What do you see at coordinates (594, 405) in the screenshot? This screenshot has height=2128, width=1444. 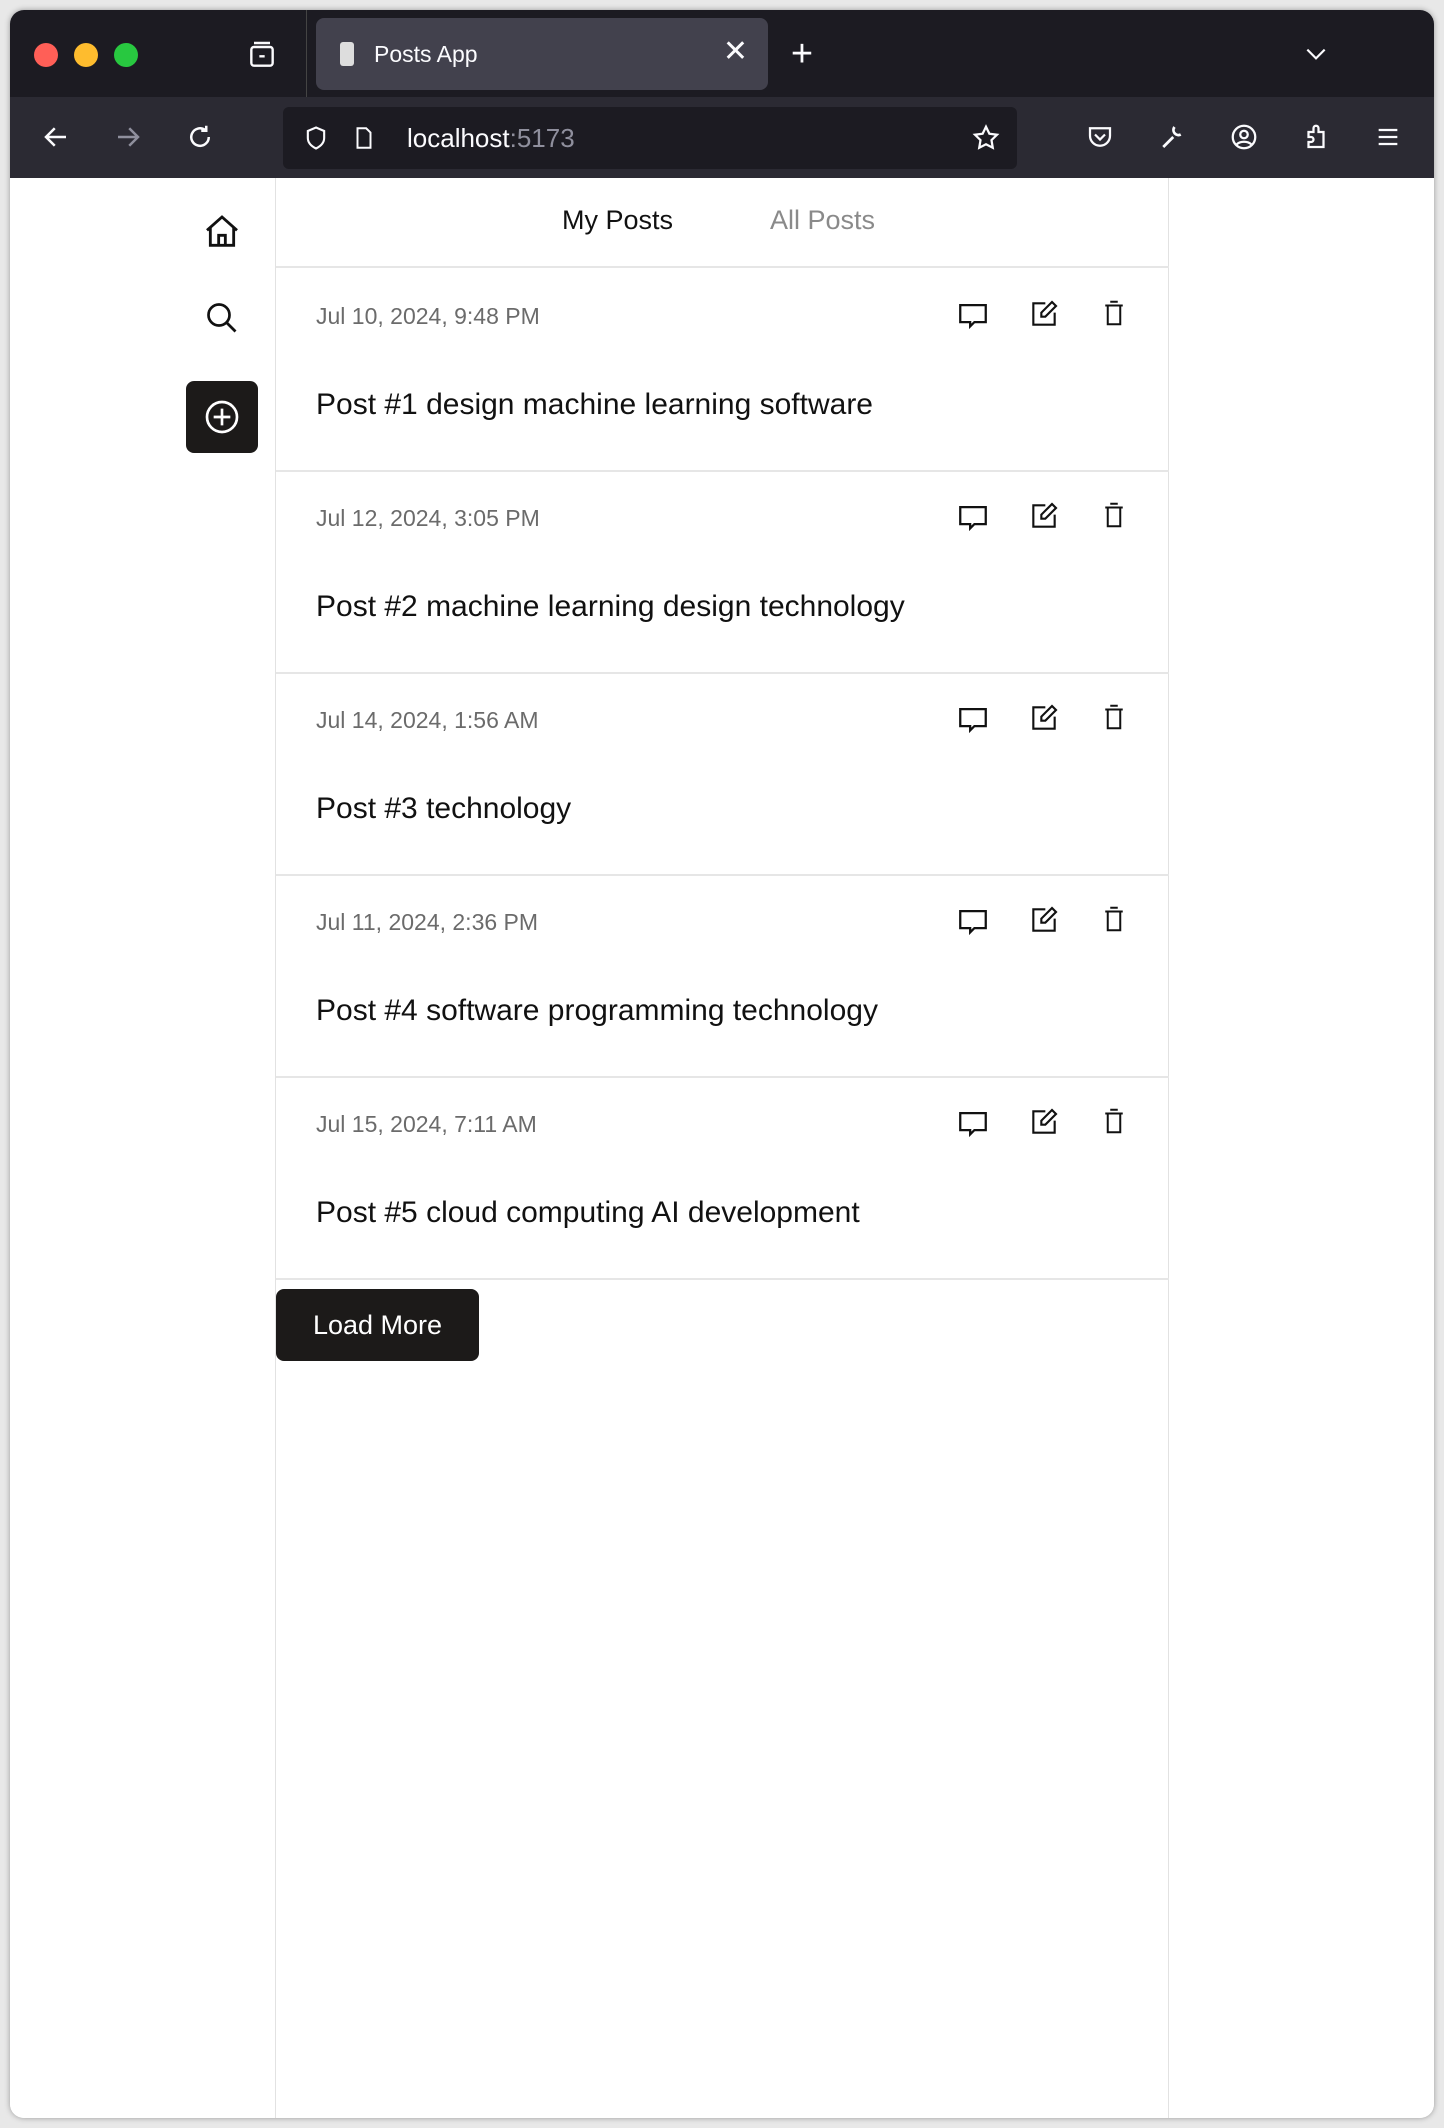 I see `post-title: Post #1 design machine learning software` at bounding box center [594, 405].